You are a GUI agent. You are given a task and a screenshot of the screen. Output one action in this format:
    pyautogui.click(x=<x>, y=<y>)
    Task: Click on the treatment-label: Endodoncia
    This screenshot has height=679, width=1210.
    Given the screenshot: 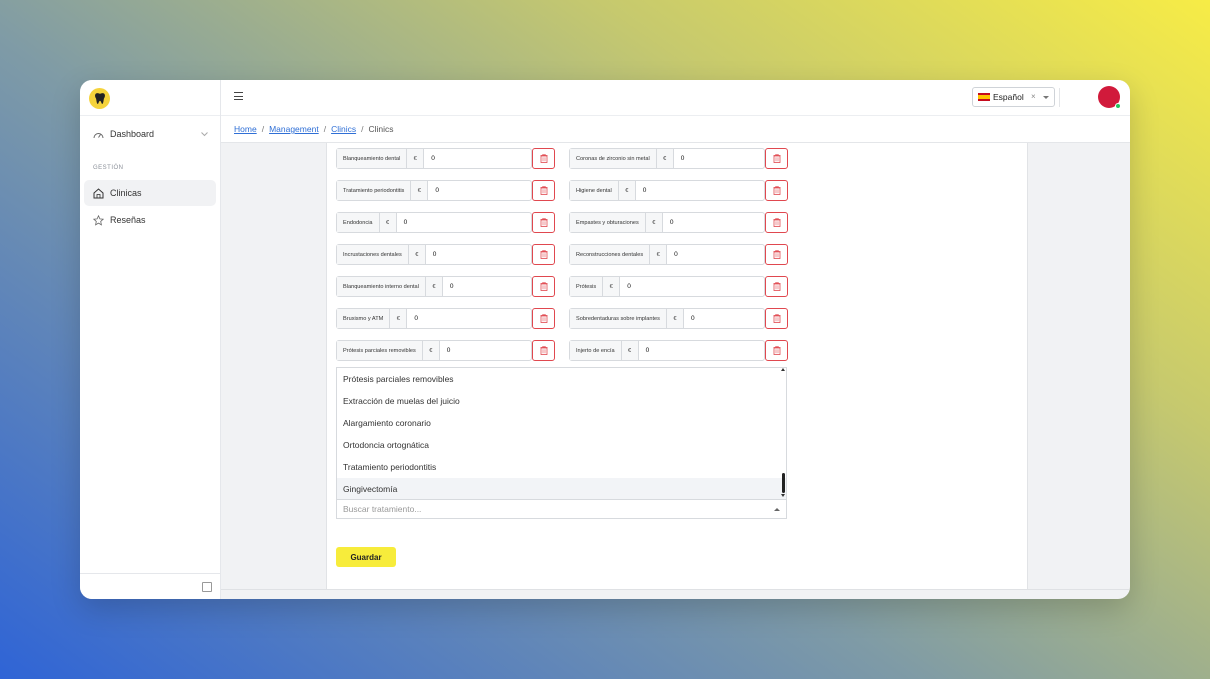 What is the action you would take?
    pyautogui.click(x=358, y=222)
    